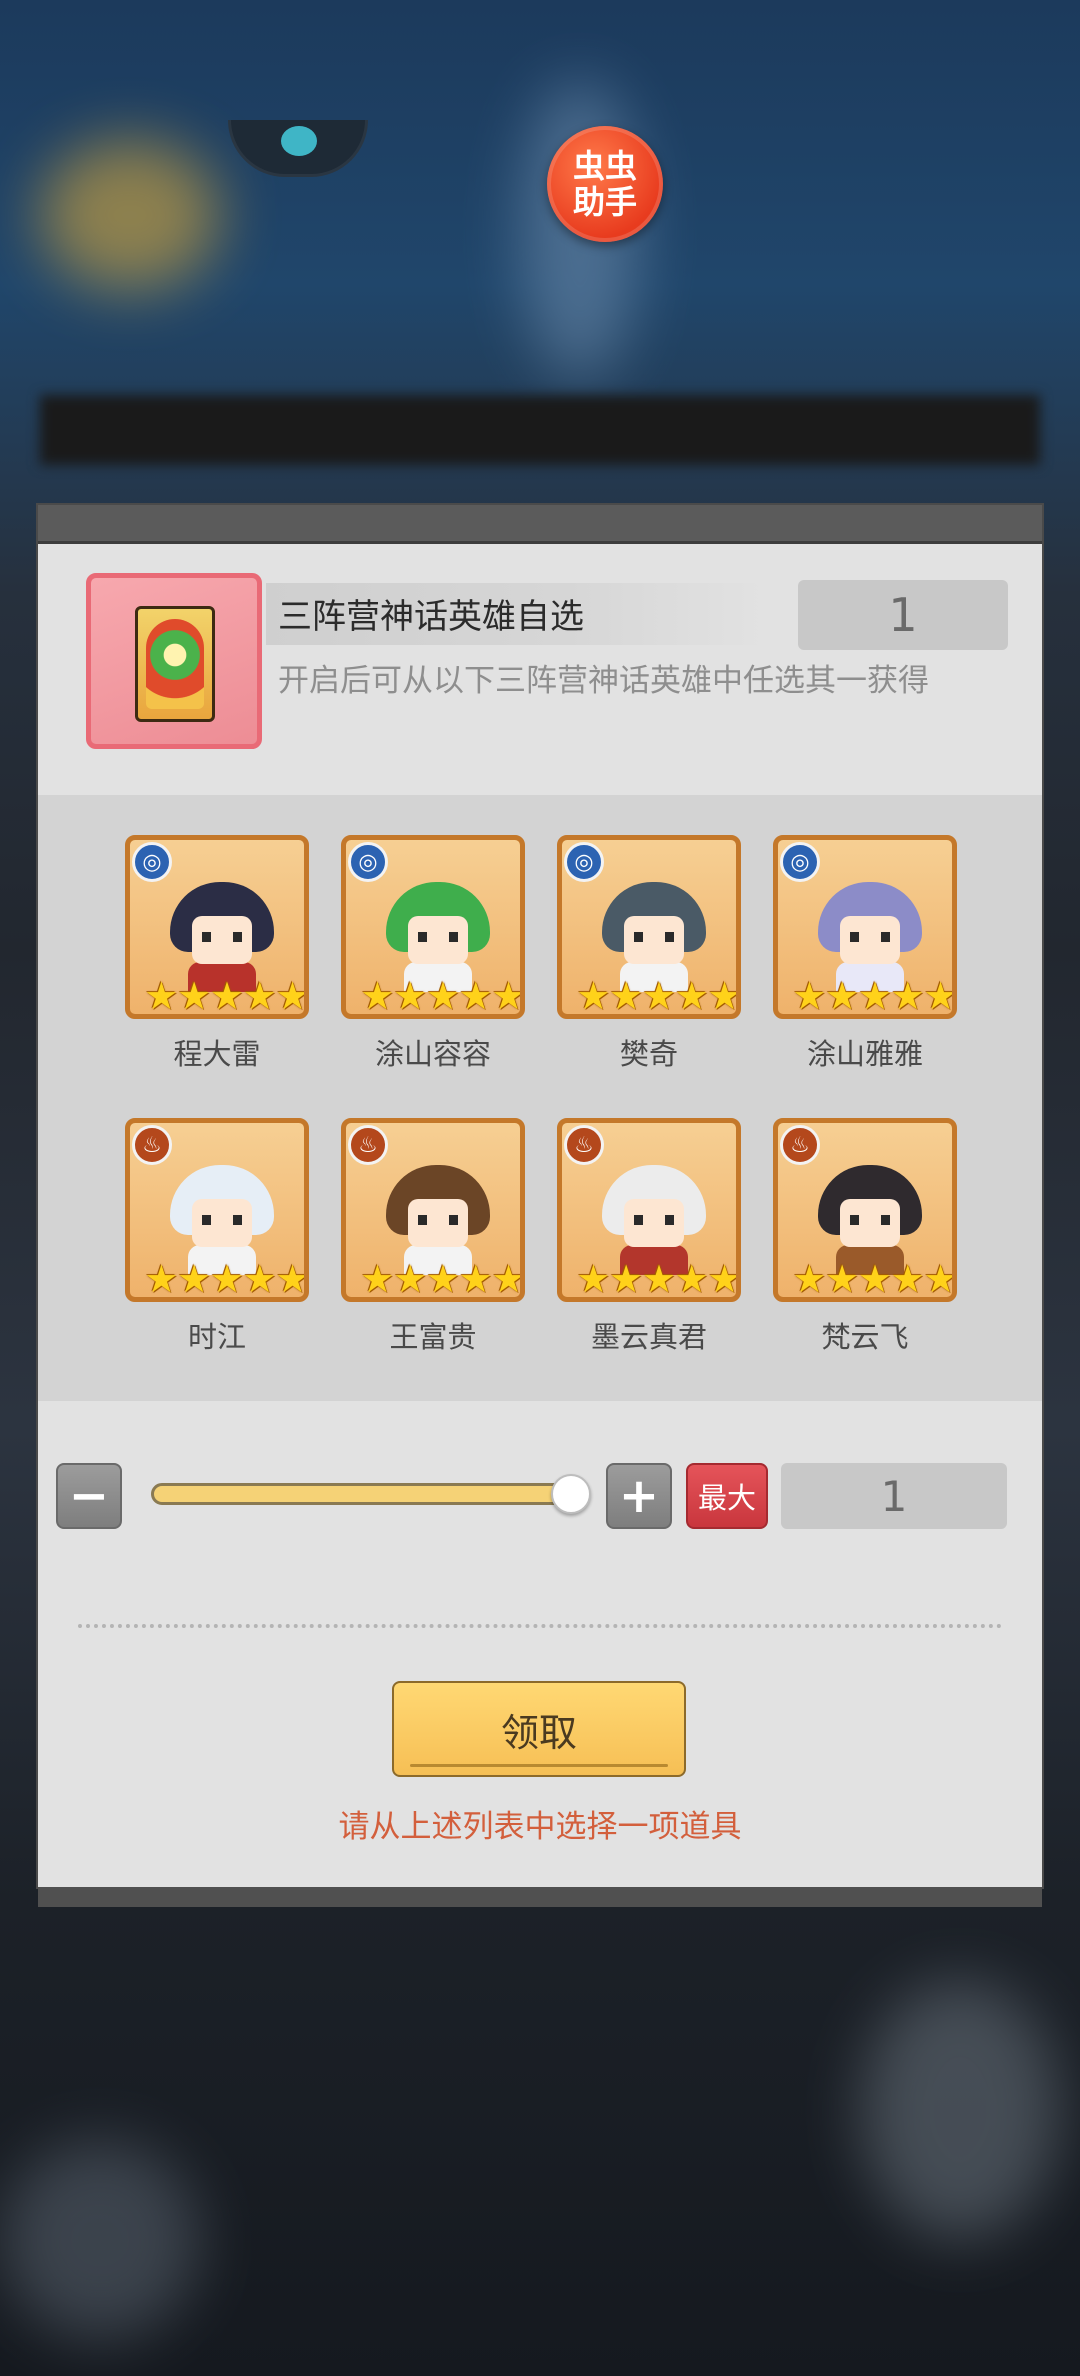  What do you see at coordinates (217, 1054) in the screenshot?
I see `hero-name: 程大雷` at bounding box center [217, 1054].